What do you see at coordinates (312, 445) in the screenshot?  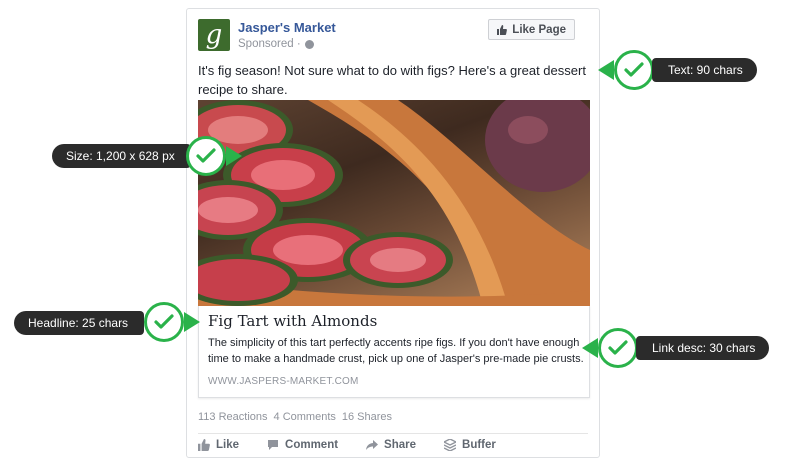 I see `comment-label: Comment` at bounding box center [312, 445].